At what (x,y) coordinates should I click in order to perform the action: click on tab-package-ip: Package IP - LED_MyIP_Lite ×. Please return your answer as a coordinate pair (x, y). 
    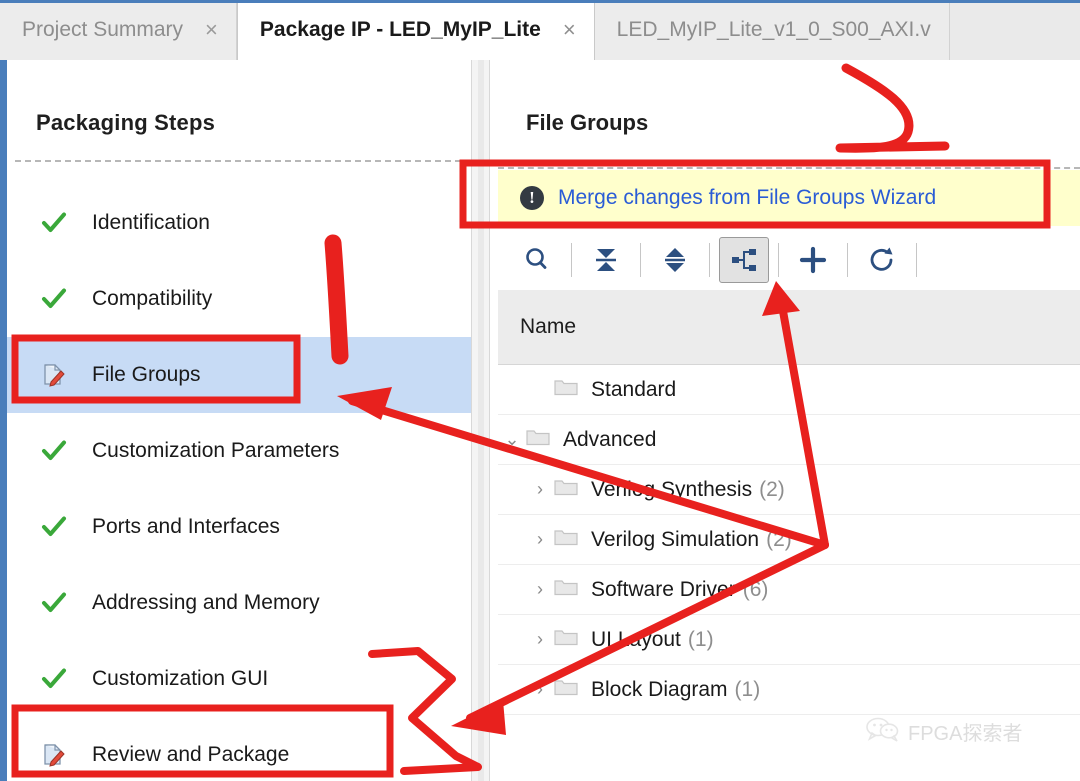
    Looking at the image, I should click on (415, 30).